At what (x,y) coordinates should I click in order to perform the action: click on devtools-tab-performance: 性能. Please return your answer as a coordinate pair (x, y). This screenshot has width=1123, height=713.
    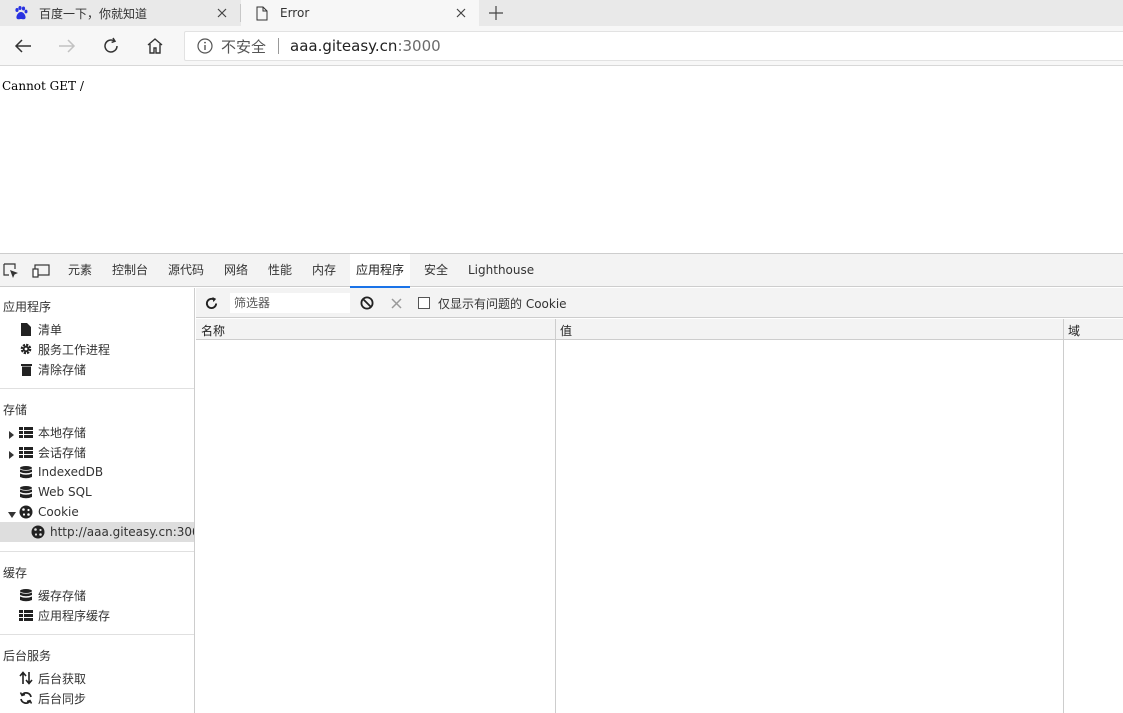
    Looking at the image, I should click on (280, 270).